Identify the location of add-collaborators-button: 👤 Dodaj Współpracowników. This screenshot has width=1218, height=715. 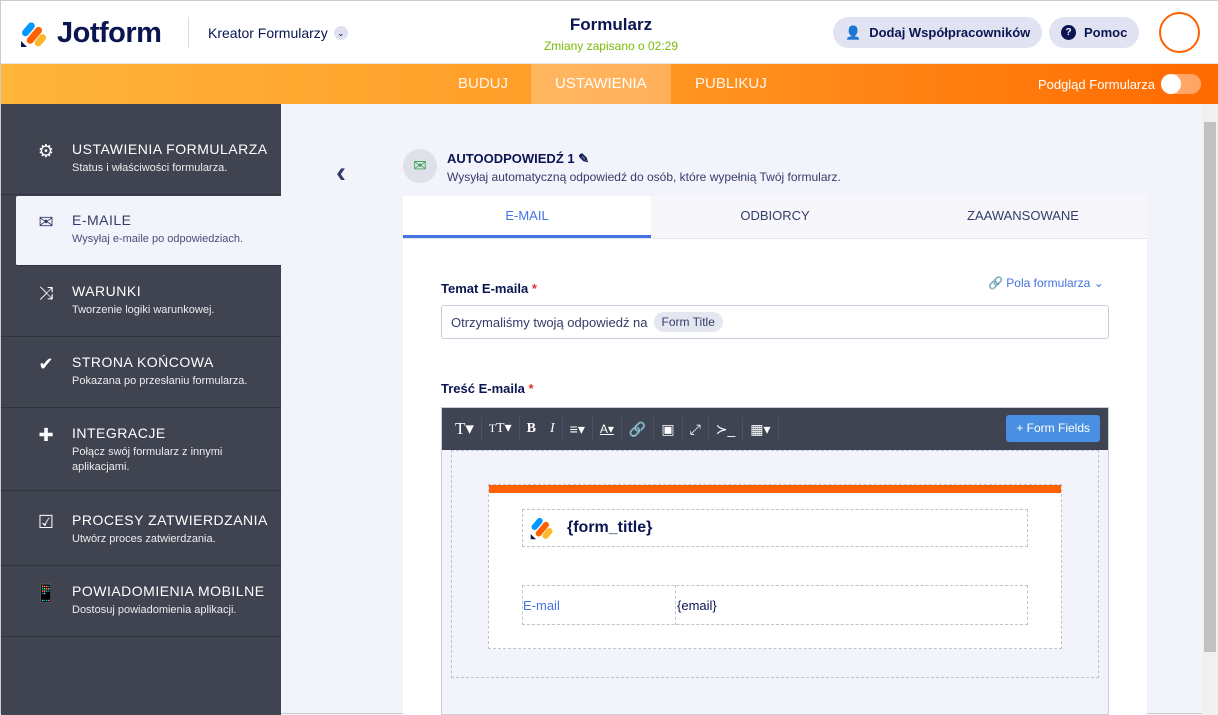
(938, 32).